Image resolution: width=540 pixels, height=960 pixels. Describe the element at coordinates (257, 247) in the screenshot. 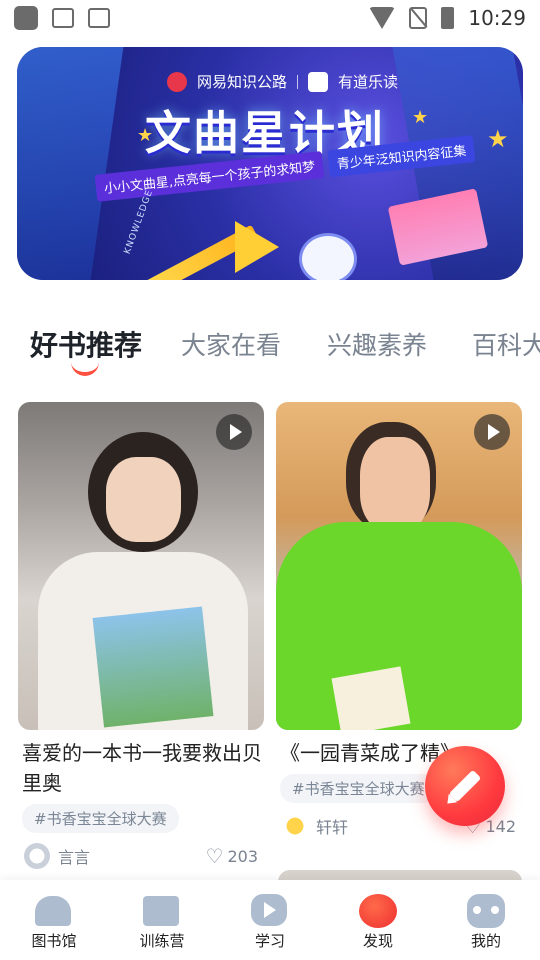

I see `play-illustration` at that location.